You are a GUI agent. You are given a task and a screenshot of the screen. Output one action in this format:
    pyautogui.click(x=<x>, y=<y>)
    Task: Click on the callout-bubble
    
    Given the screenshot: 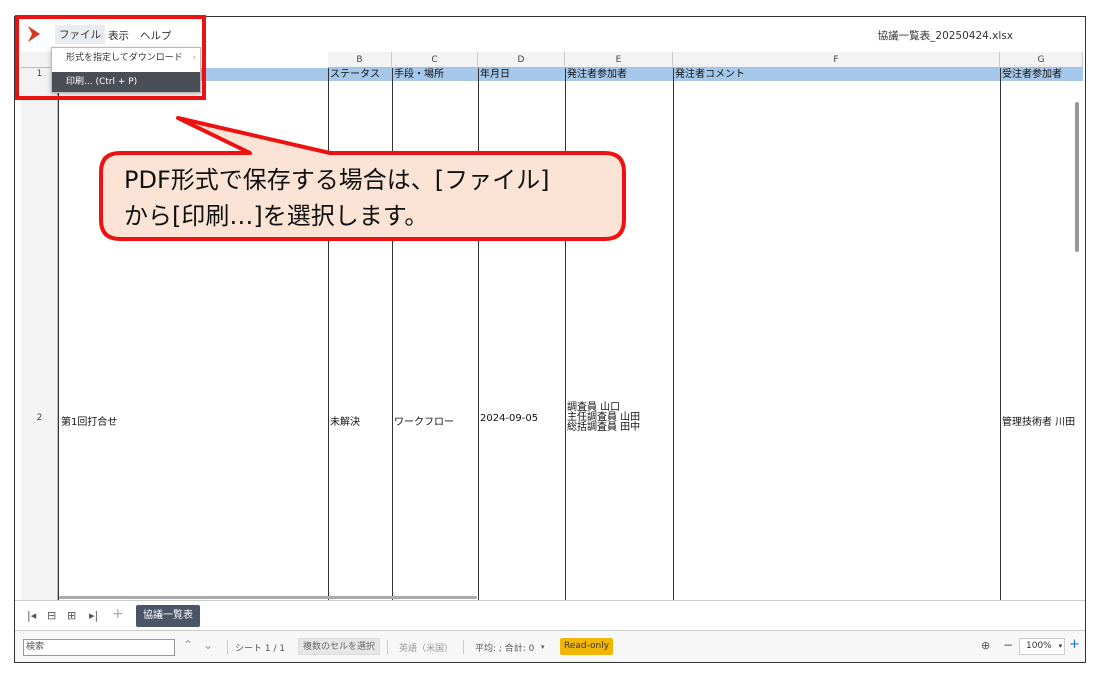 What is the action you would take?
    pyautogui.click(x=362, y=178)
    